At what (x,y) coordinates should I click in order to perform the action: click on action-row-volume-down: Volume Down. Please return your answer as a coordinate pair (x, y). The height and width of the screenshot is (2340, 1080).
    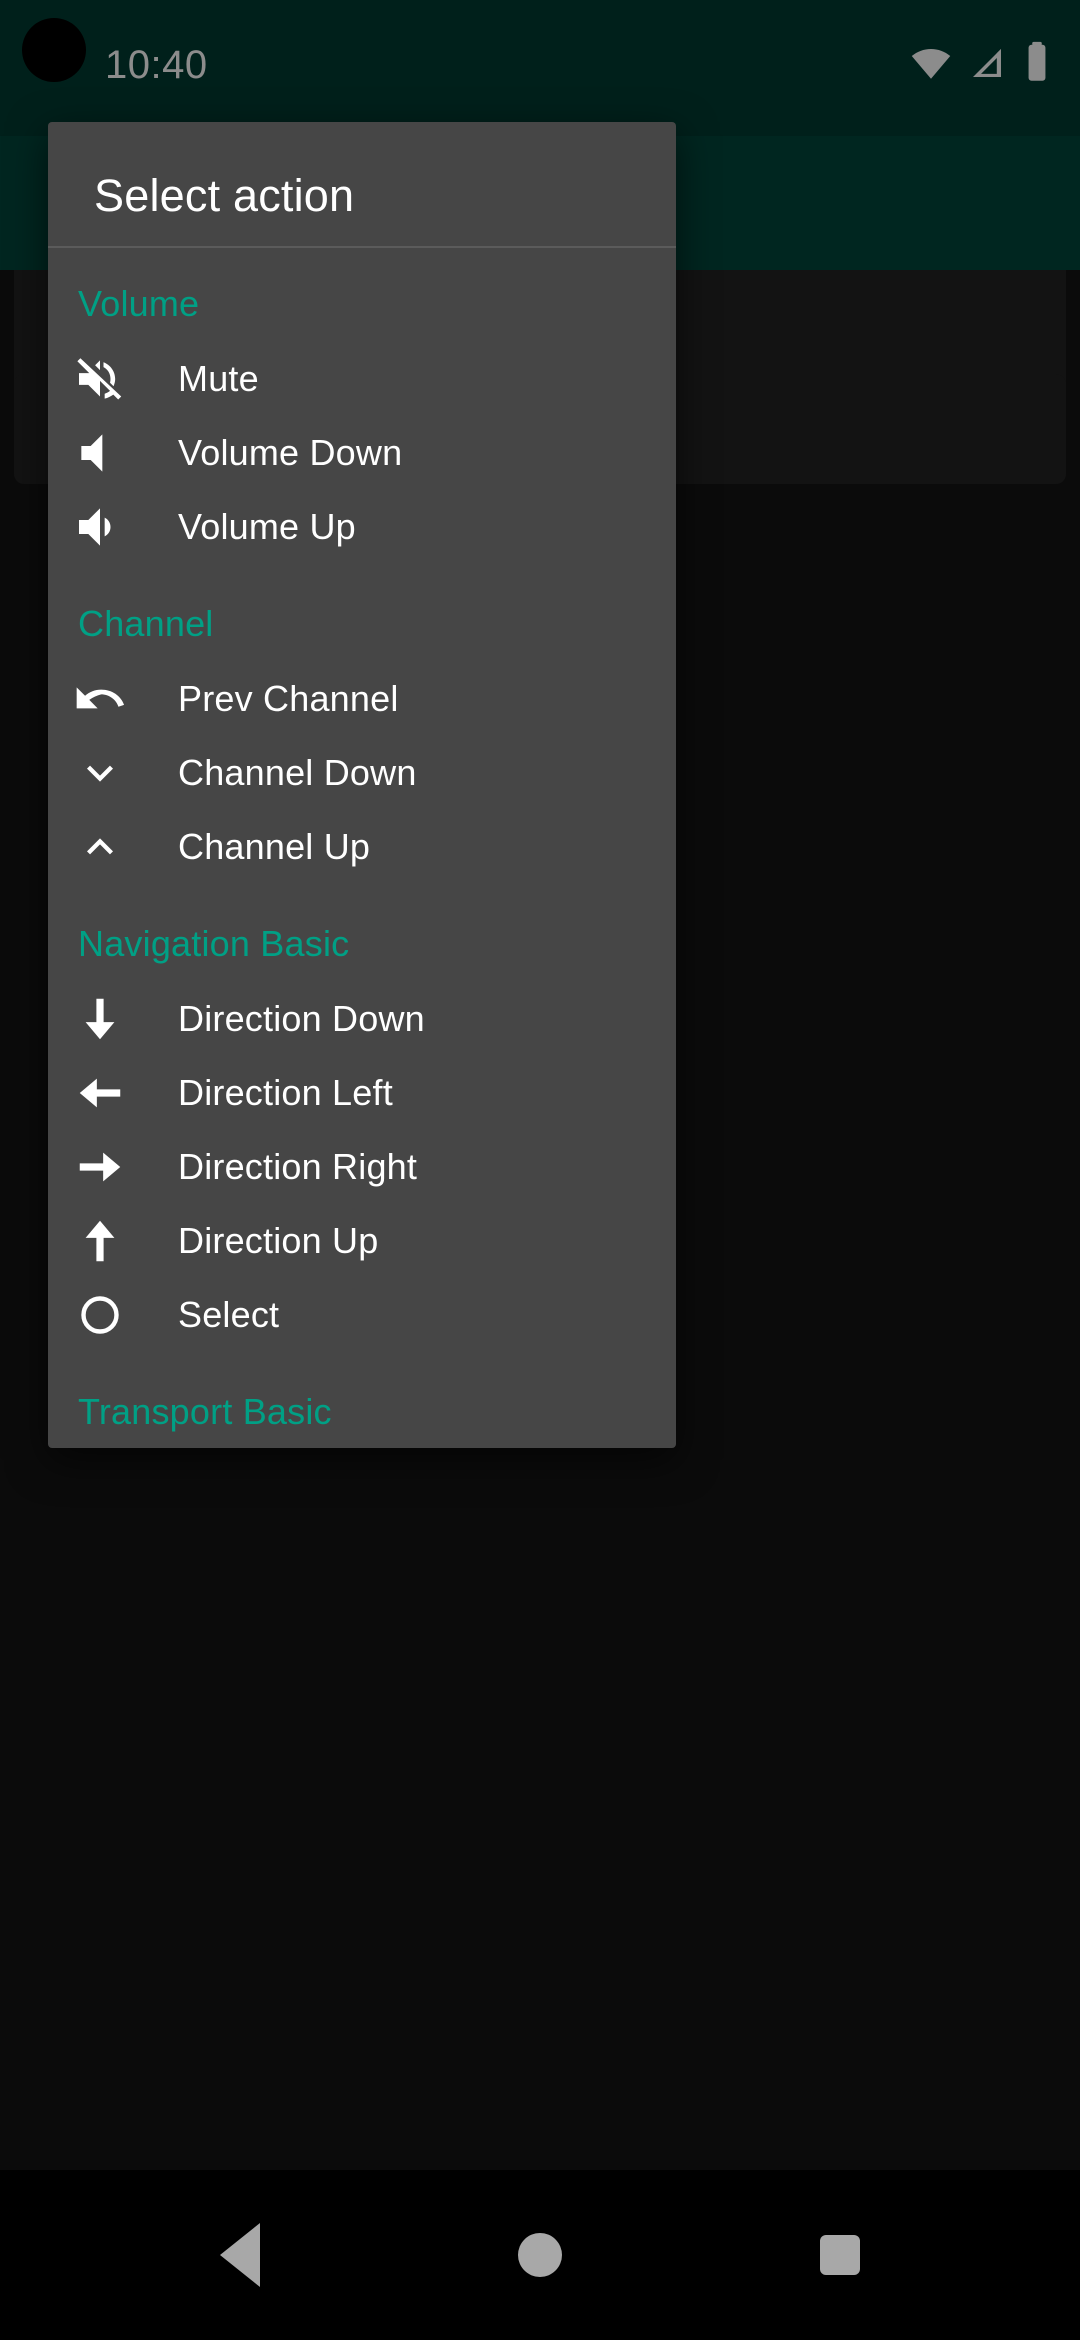
    Looking at the image, I should click on (362, 453).